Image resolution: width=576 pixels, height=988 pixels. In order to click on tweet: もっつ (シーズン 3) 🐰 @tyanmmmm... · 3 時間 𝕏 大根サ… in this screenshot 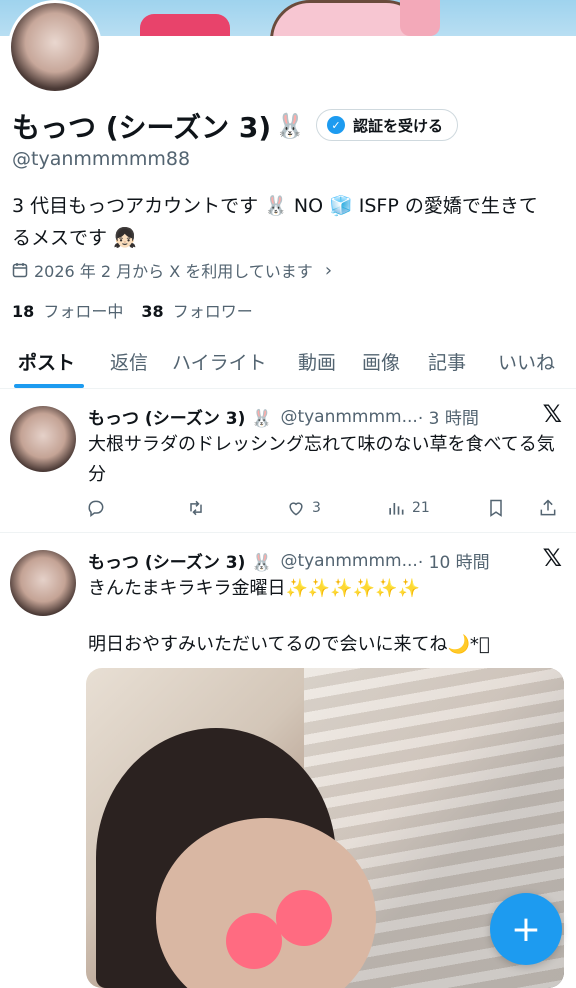, I will do `click(288, 461)`.